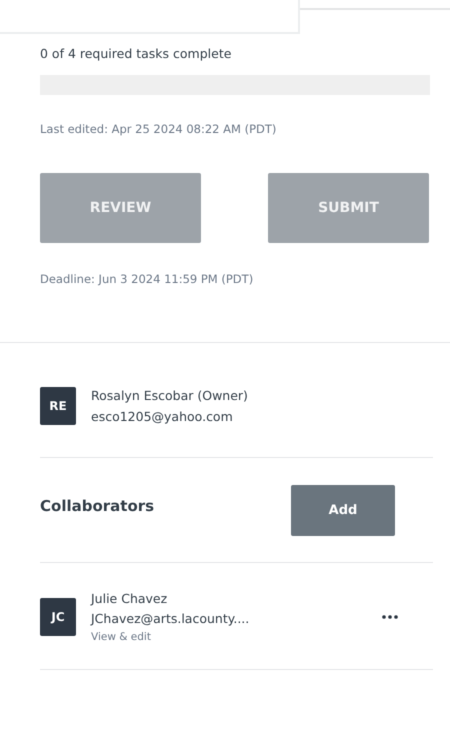 This screenshot has width=450, height=752. What do you see at coordinates (129, 598) in the screenshot?
I see `person-name: Julie Chavez` at bounding box center [129, 598].